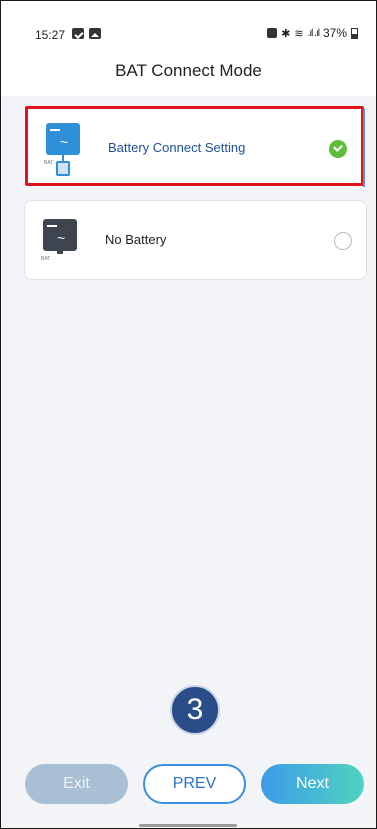  Describe the element at coordinates (188, 48) in the screenshot. I see `top-bar: 15:27 ✱ ≋ .ıl .ıl 37% BAT Connect Mode` at that location.